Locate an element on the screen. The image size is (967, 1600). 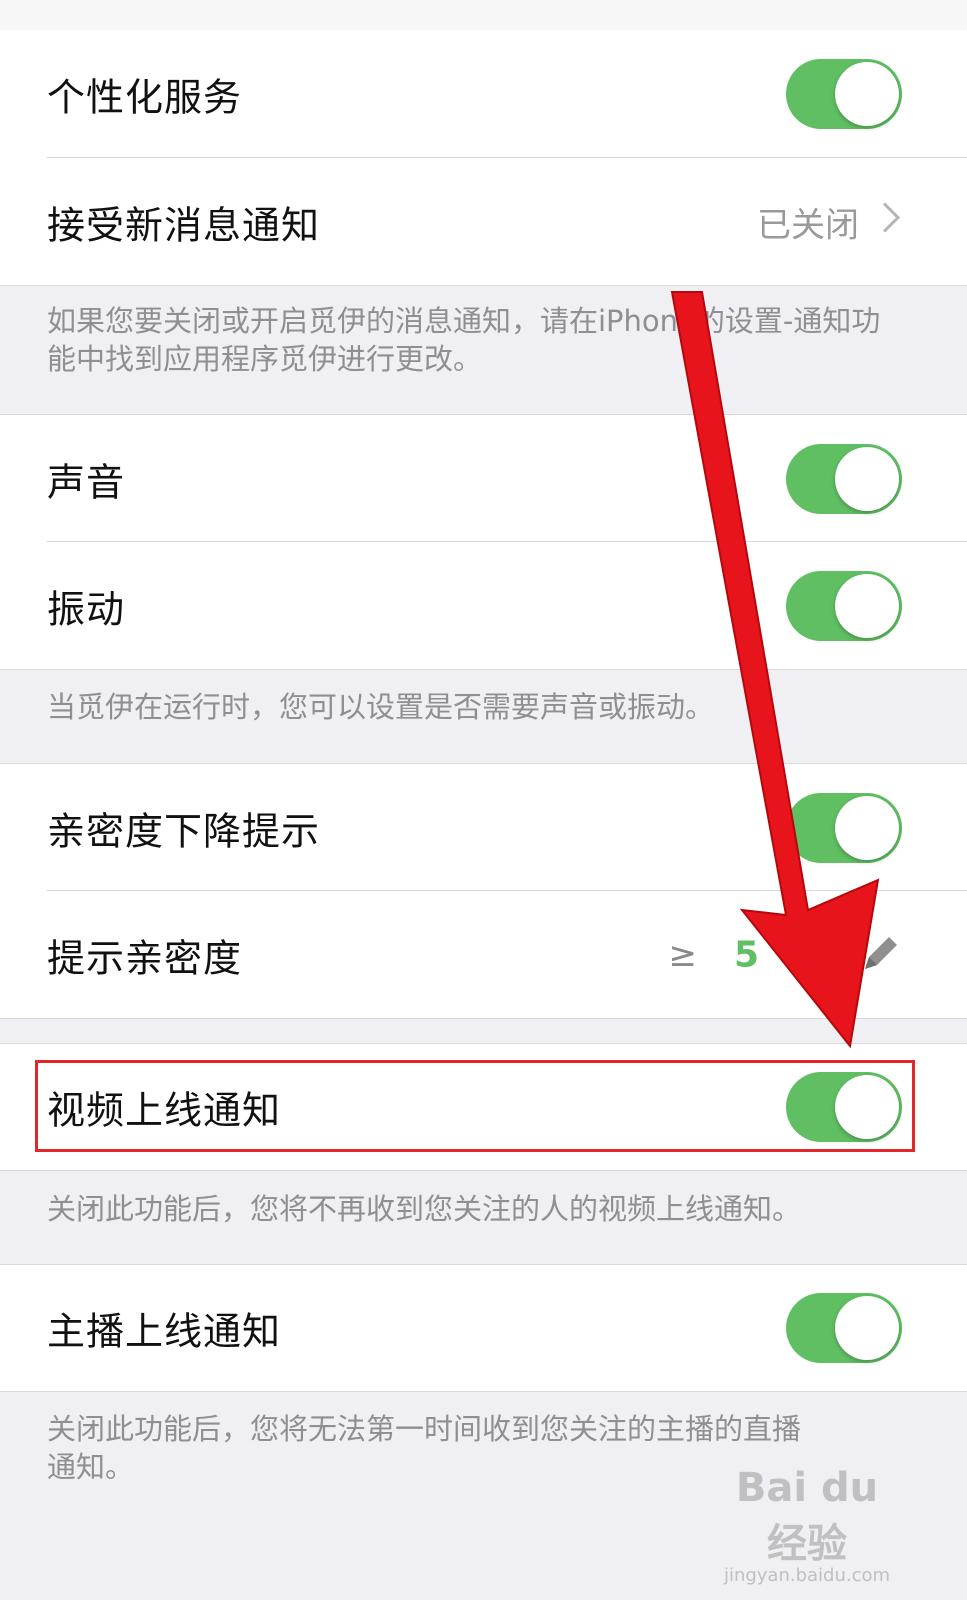
top-partial-row is located at coordinates (483, 15).